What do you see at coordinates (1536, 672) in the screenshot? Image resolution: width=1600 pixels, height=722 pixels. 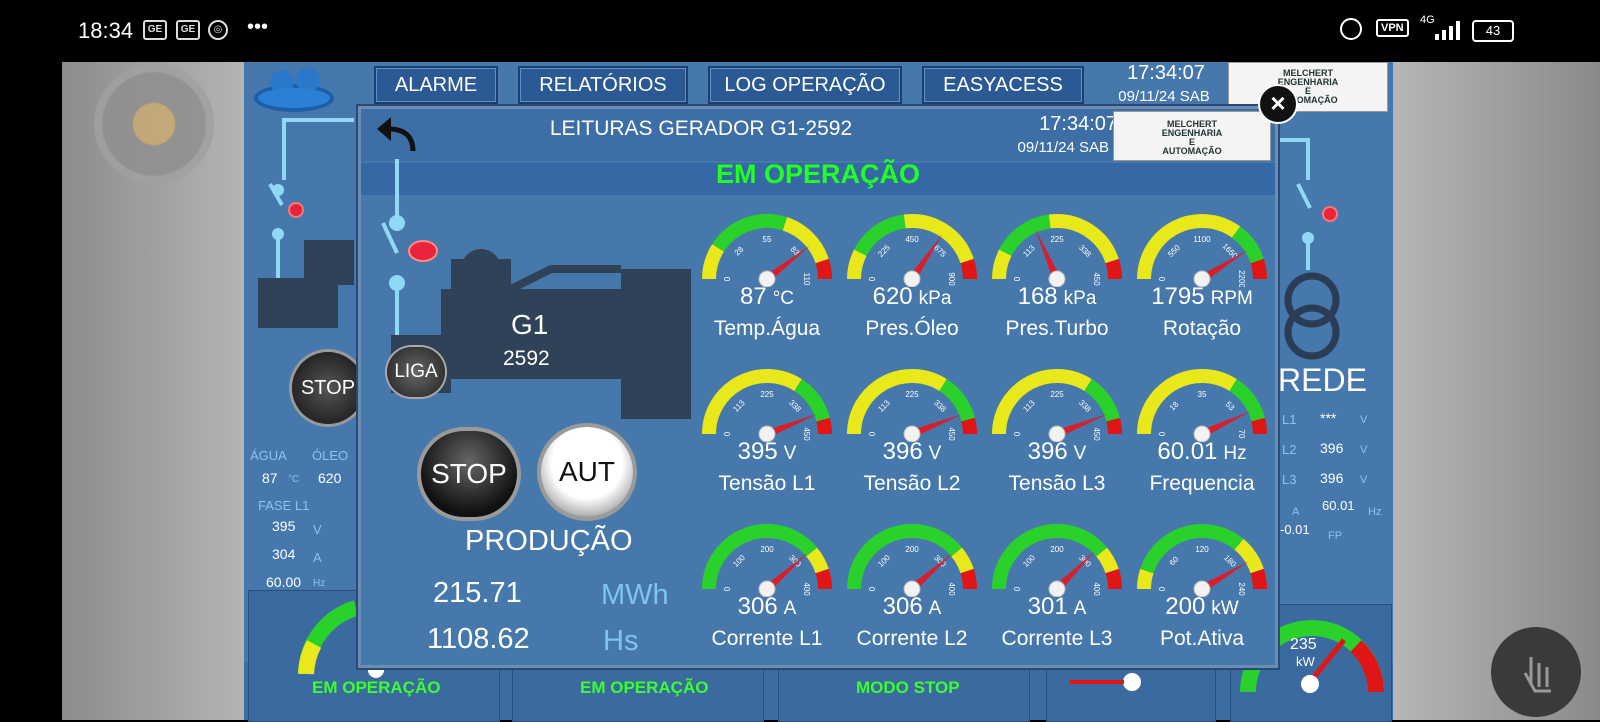 I see `gesture-button` at bounding box center [1536, 672].